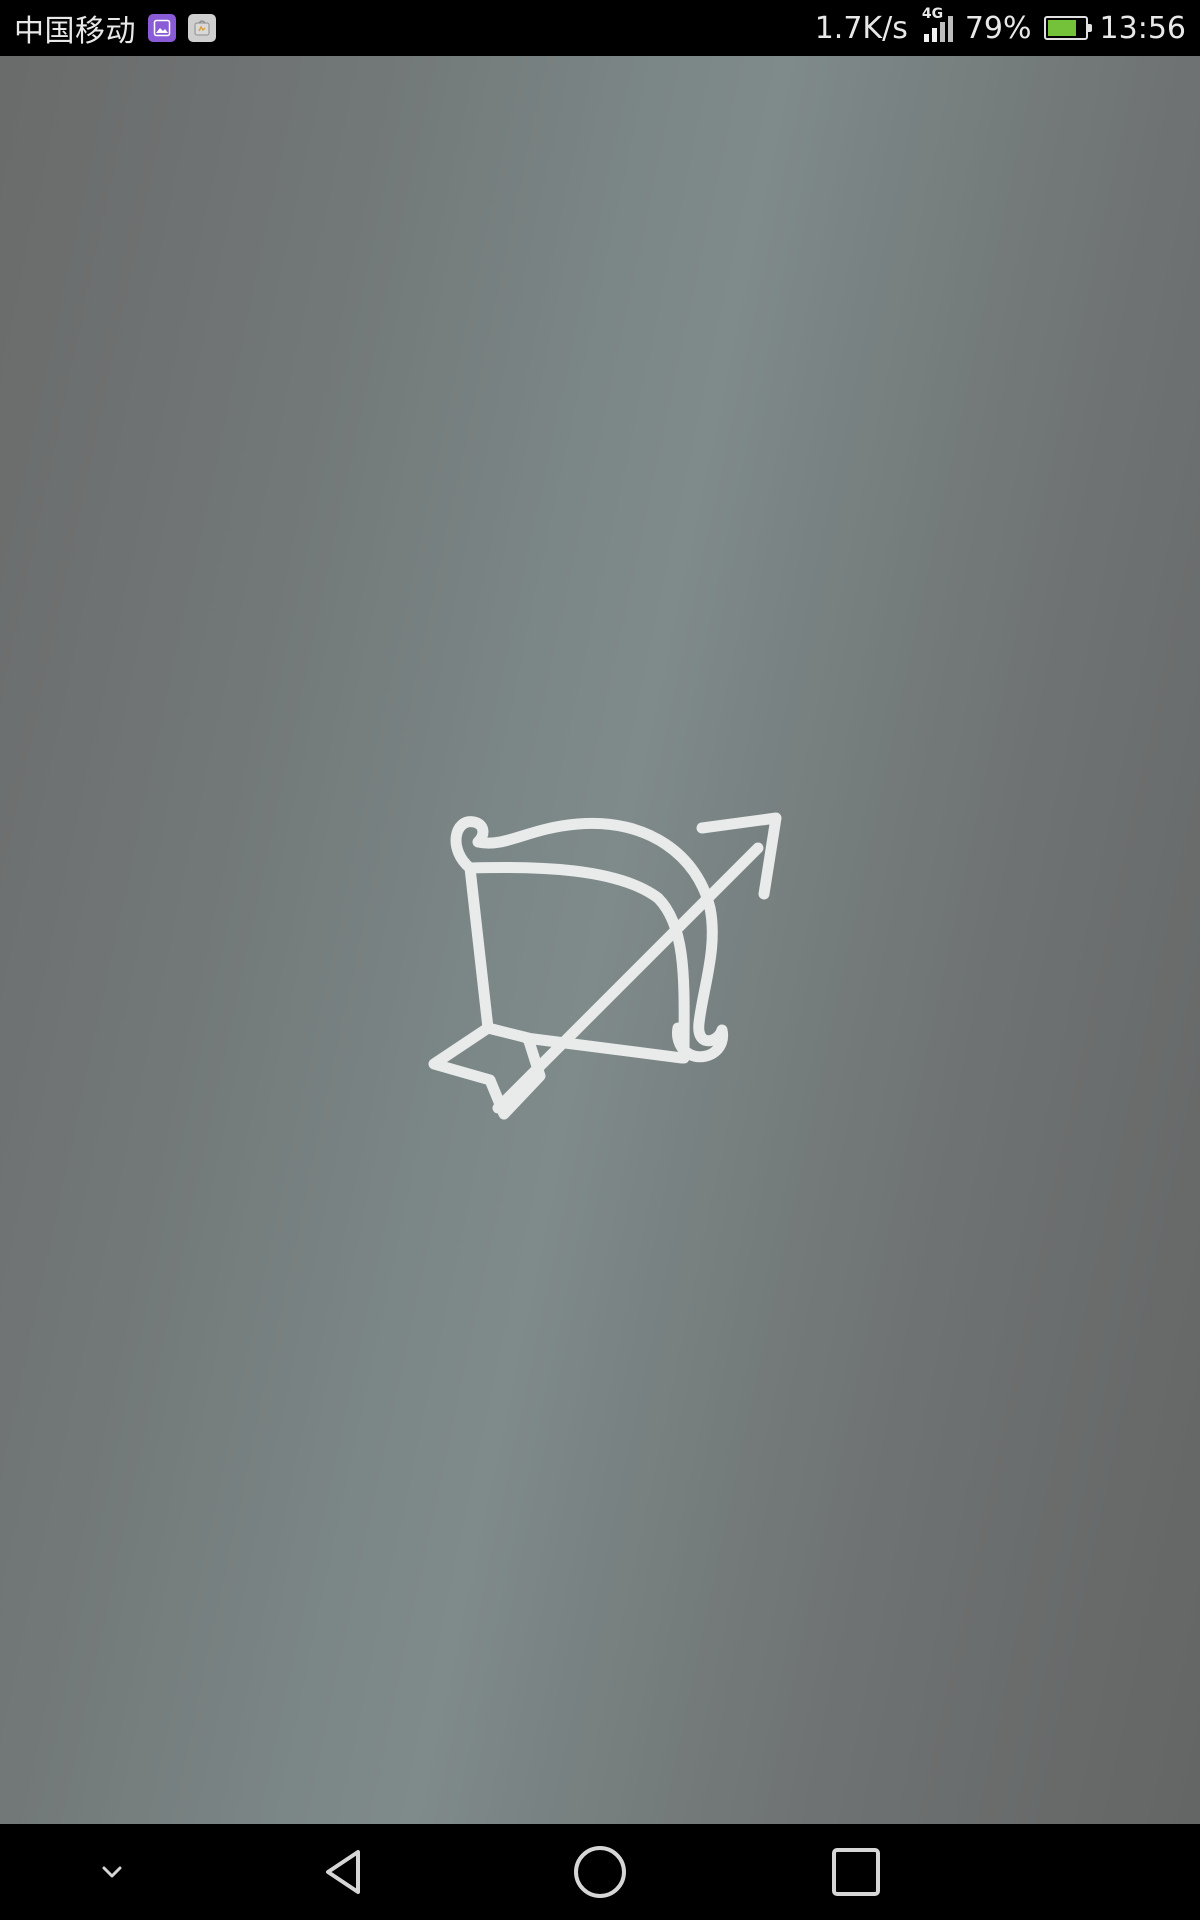  I want to click on status-right: 1.7K/s 4G 79% 13:56, so click(1000, 26).